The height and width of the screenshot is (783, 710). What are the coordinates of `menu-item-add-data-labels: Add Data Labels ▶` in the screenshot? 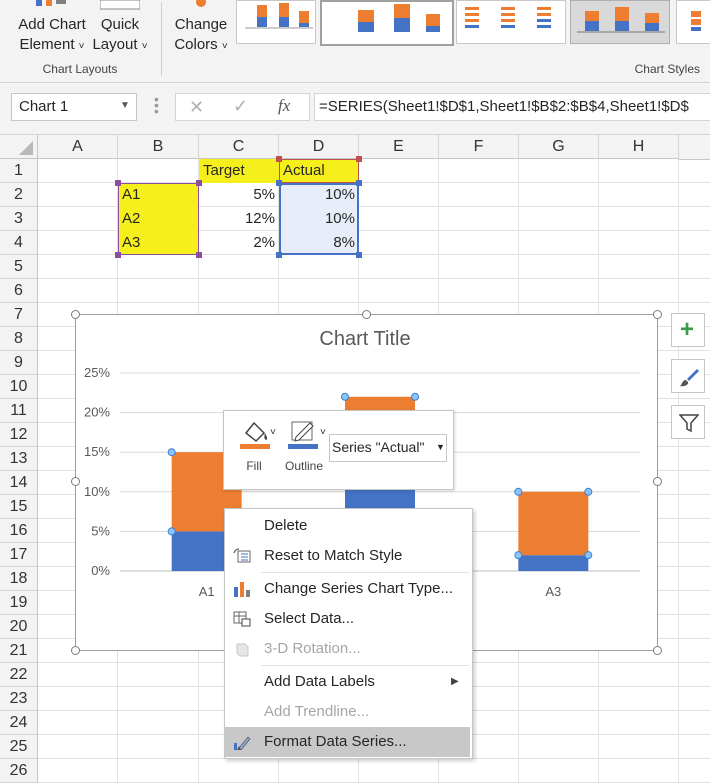 It's located at (347, 682).